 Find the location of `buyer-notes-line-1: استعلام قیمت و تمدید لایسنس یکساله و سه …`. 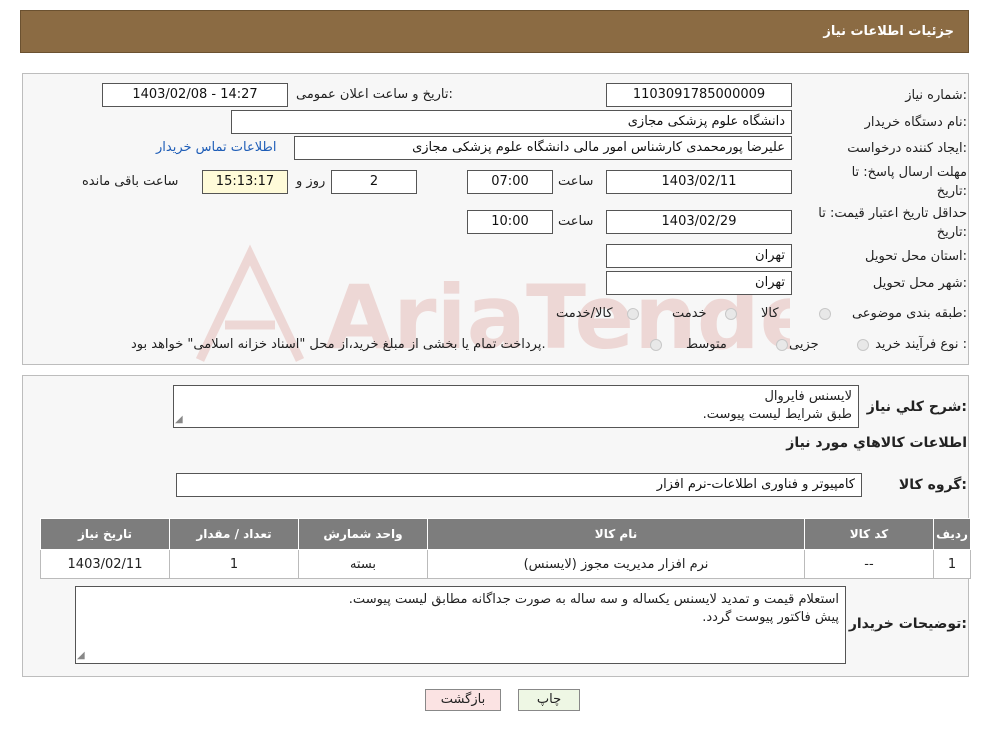

buyer-notes-line-1: استعلام قیمت و تمدید لایسنس یکساله و سه … is located at coordinates (593, 599).